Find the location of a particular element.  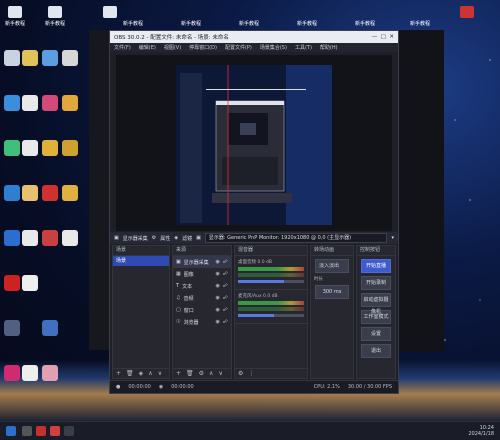

source-item: T 文本 ◉ ☍ is located at coordinates (202, 286).